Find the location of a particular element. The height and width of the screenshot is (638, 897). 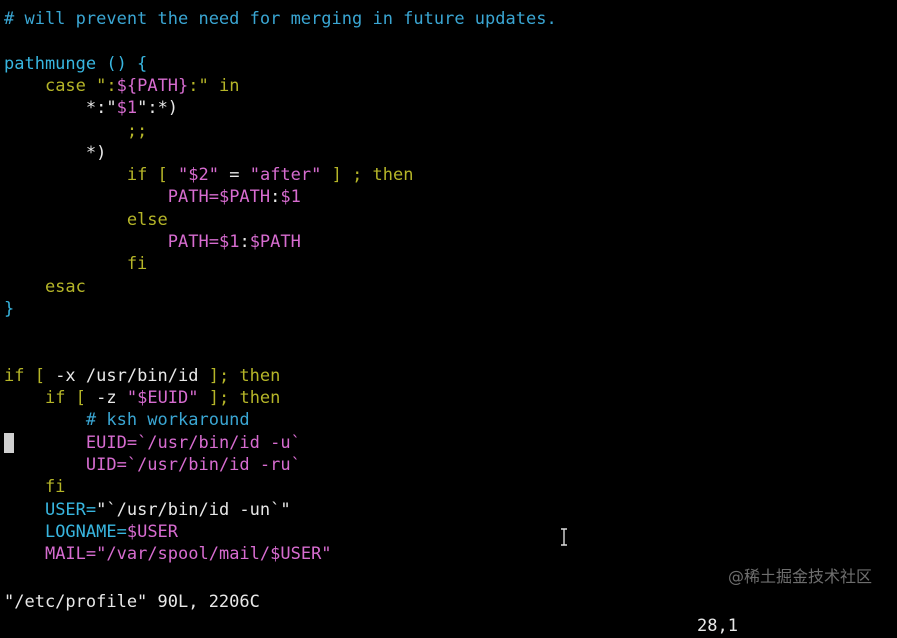

code-token: else is located at coordinates (86, 219).